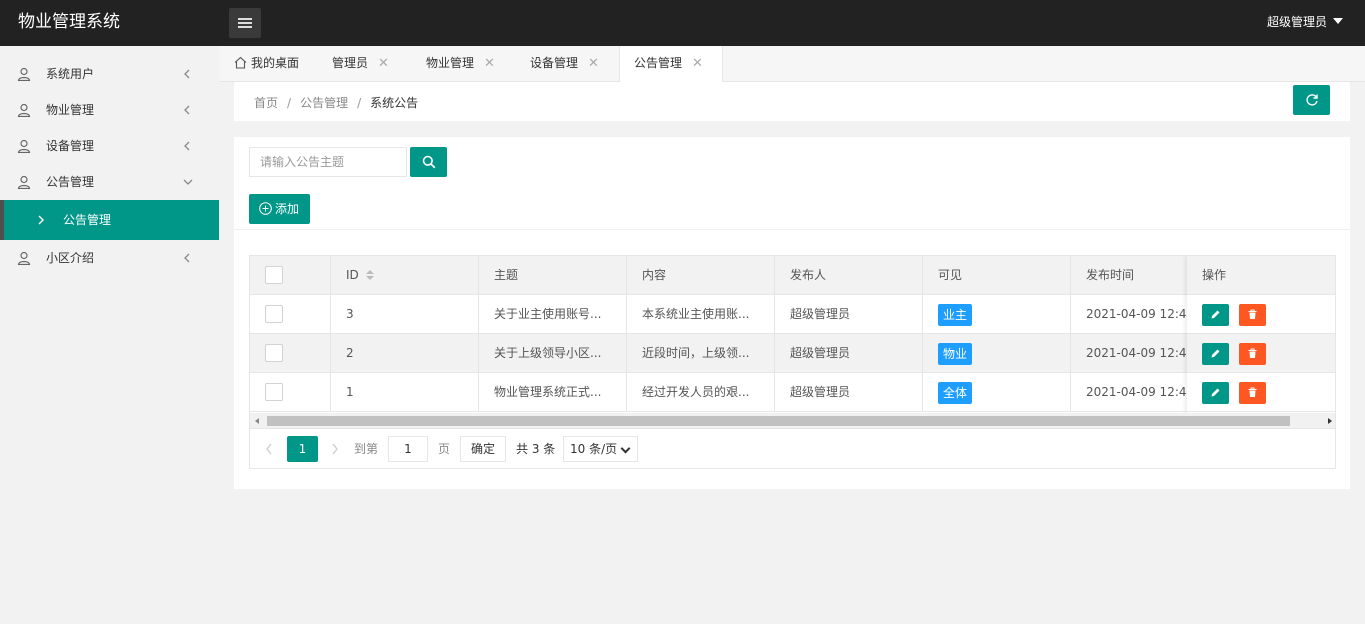 The width and height of the screenshot is (1365, 624). Describe the element at coordinates (955, 353) in the screenshot. I see `visibility-badge: 物业` at that location.